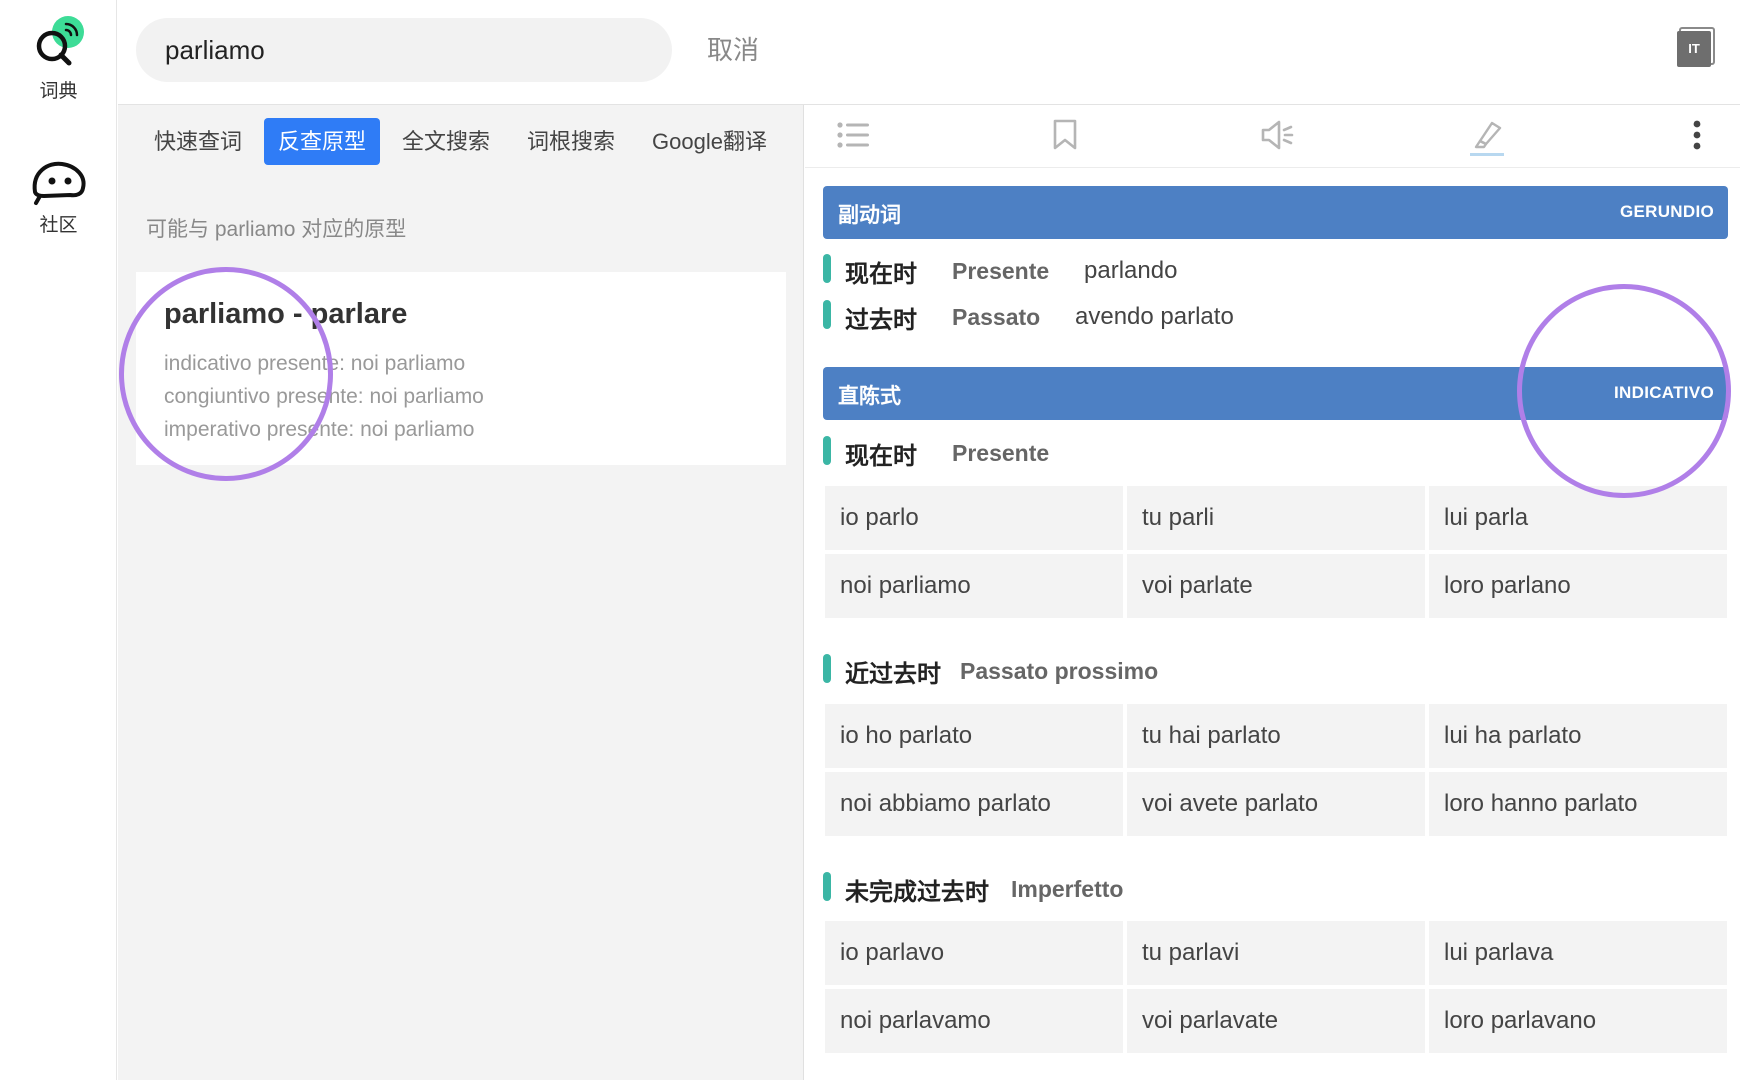 Image resolution: width=1740 pixels, height=1080 pixels. I want to click on tab-quick-lookup: 快速查词, so click(198, 141).